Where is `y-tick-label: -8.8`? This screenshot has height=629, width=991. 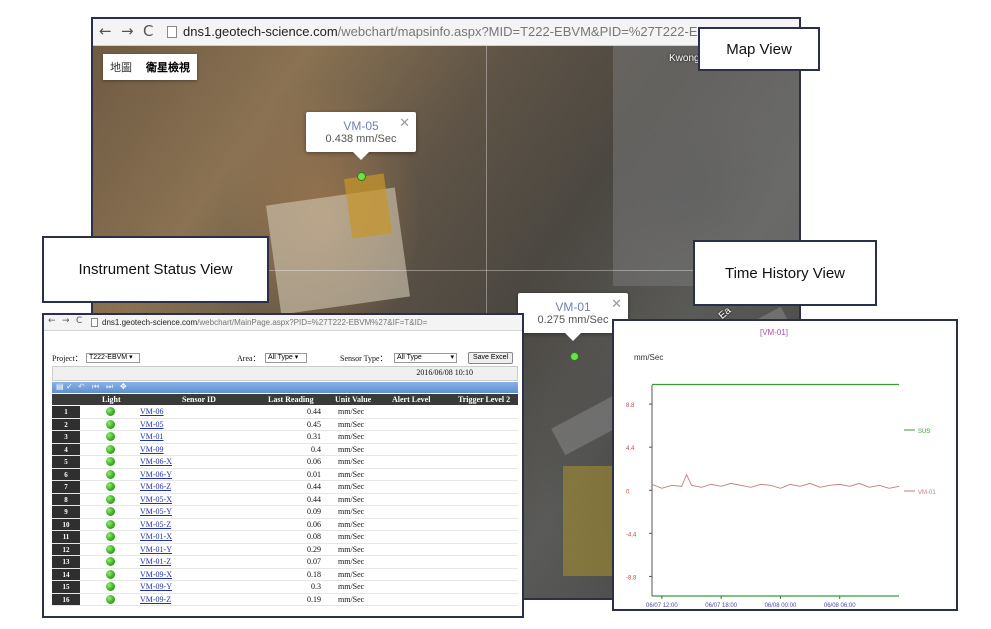
y-tick-label: -8.8 is located at coordinates (631, 578).